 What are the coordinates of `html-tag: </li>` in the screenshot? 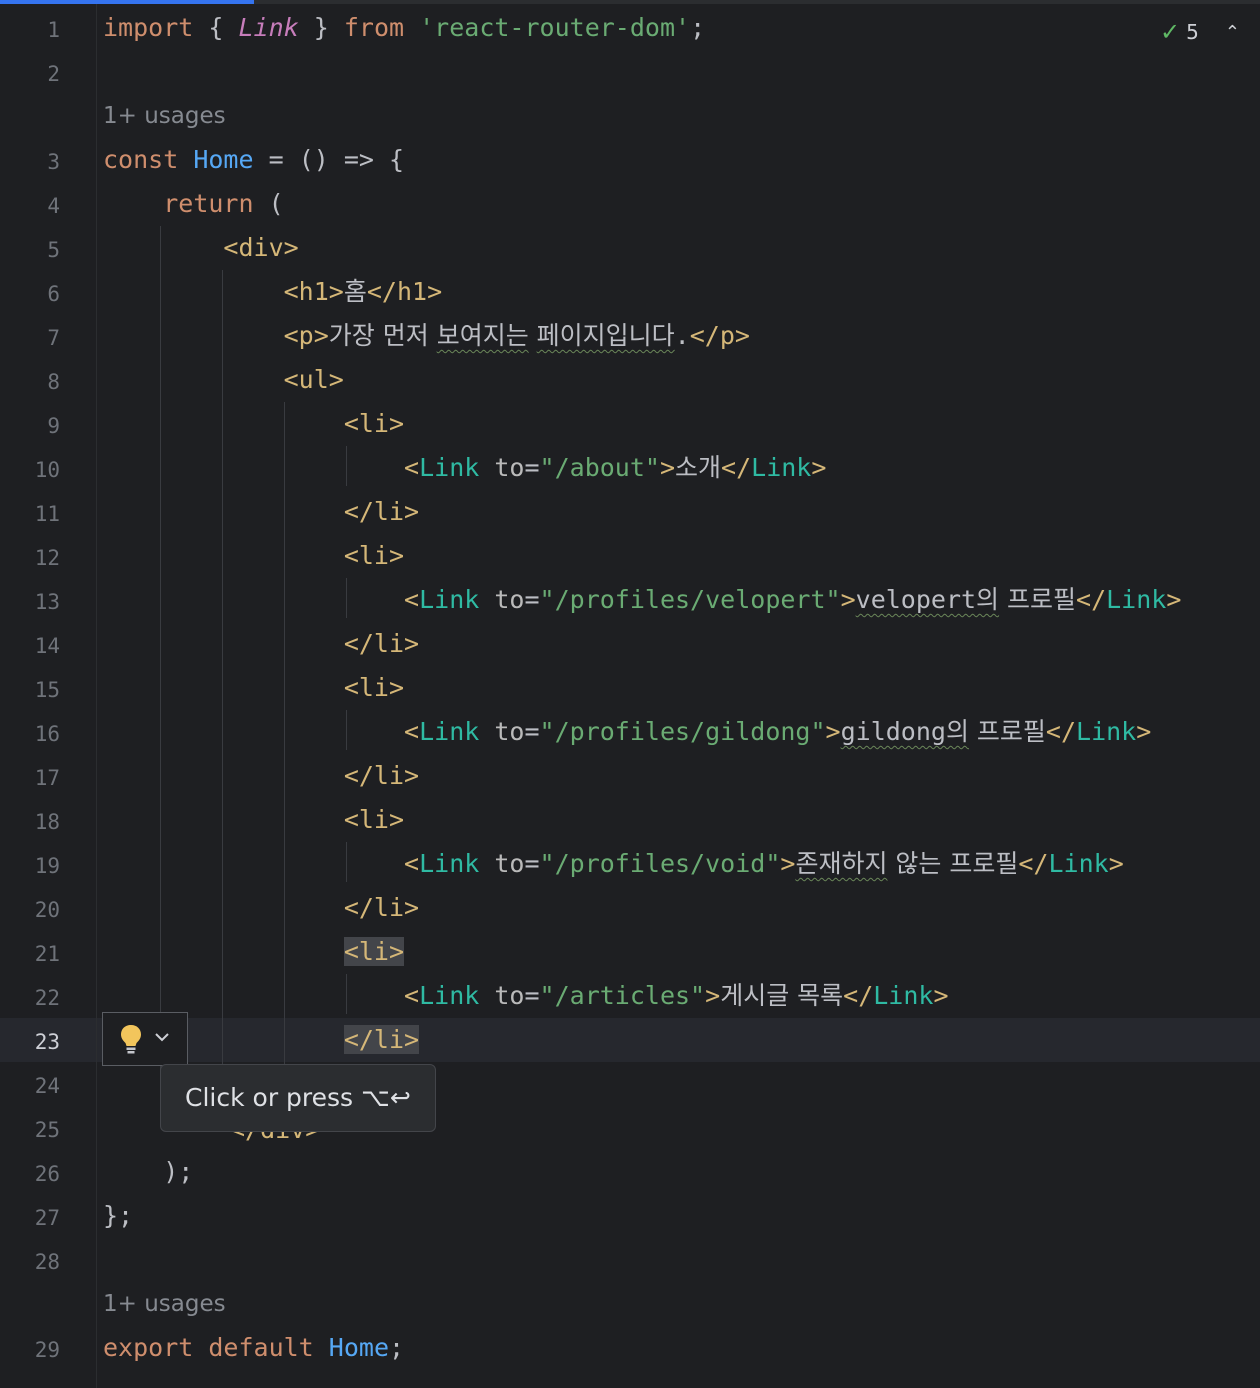 It's located at (381, 775).